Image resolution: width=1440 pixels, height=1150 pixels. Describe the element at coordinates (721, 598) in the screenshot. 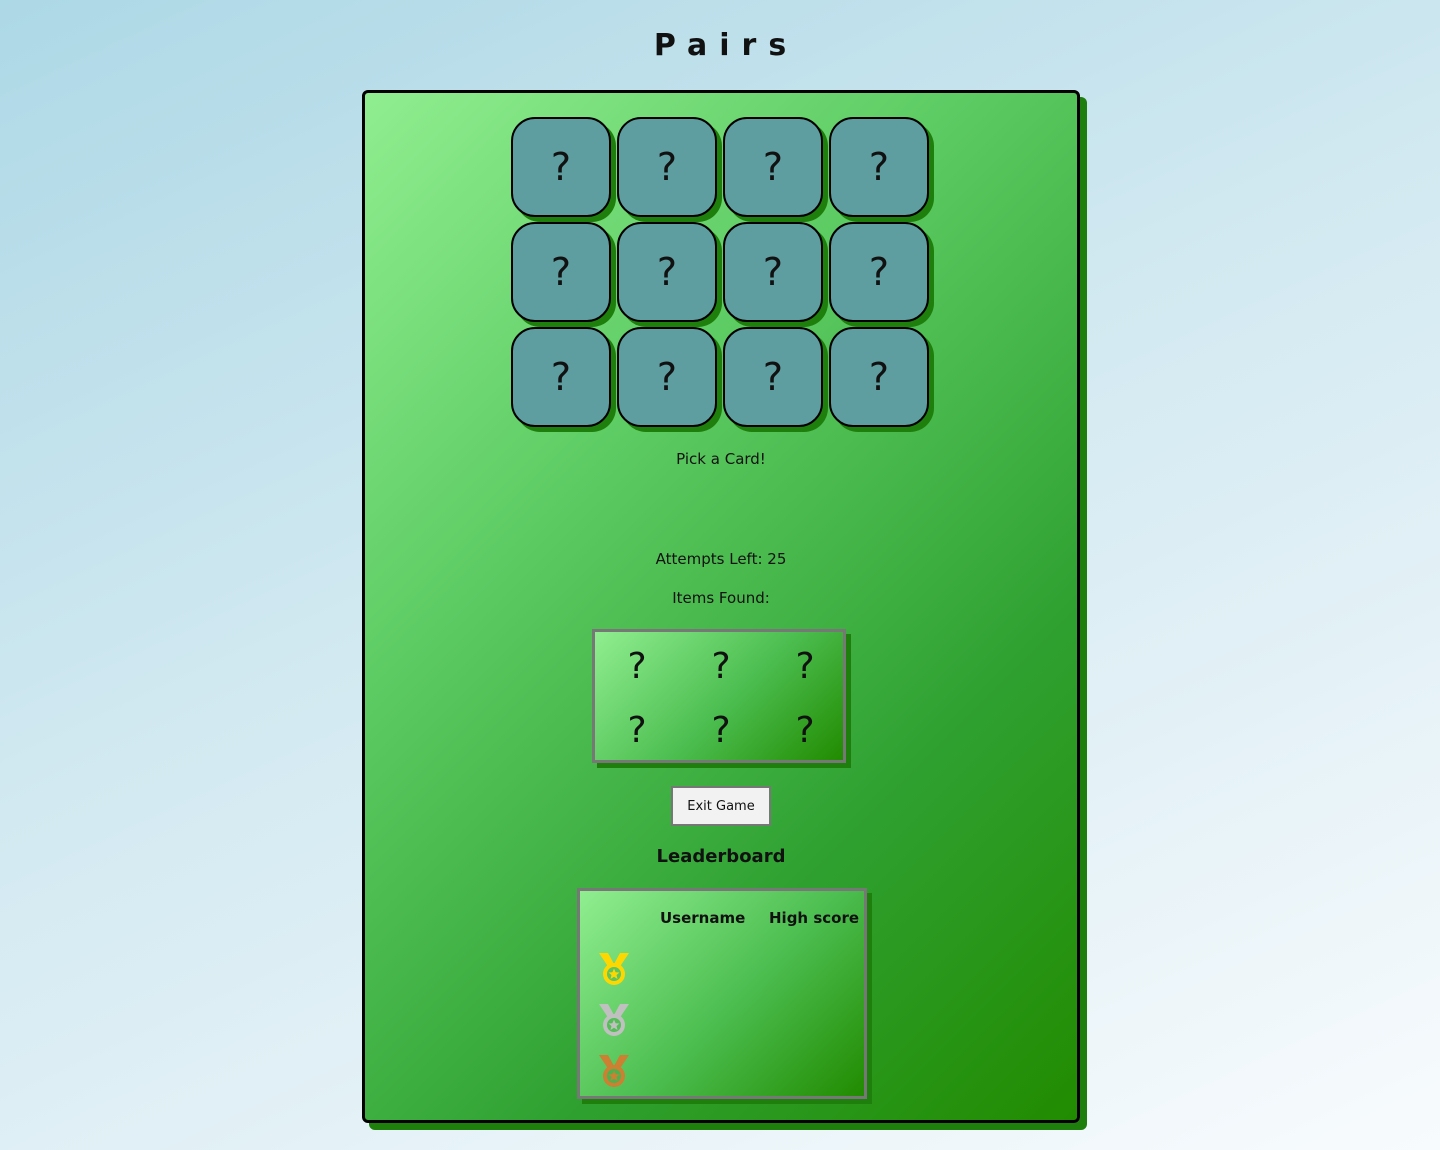

I see `items-found-label: Items Found:` at that location.